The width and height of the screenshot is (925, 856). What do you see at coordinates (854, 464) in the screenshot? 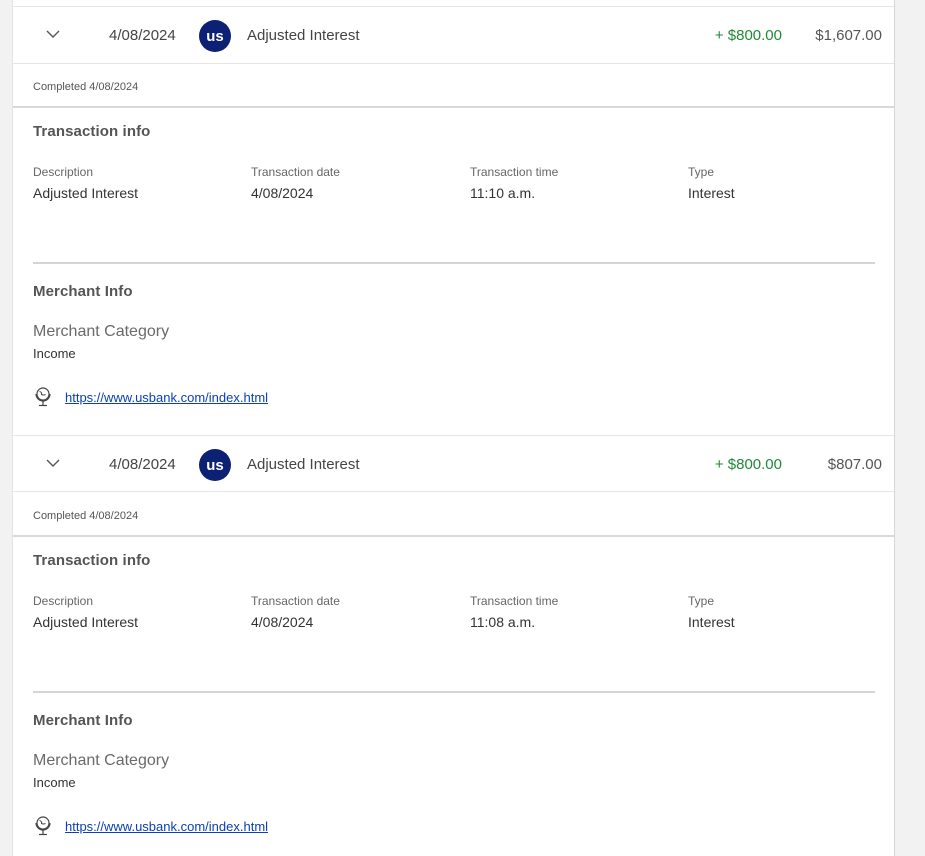
I see `running-balance: $807.00` at bounding box center [854, 464].